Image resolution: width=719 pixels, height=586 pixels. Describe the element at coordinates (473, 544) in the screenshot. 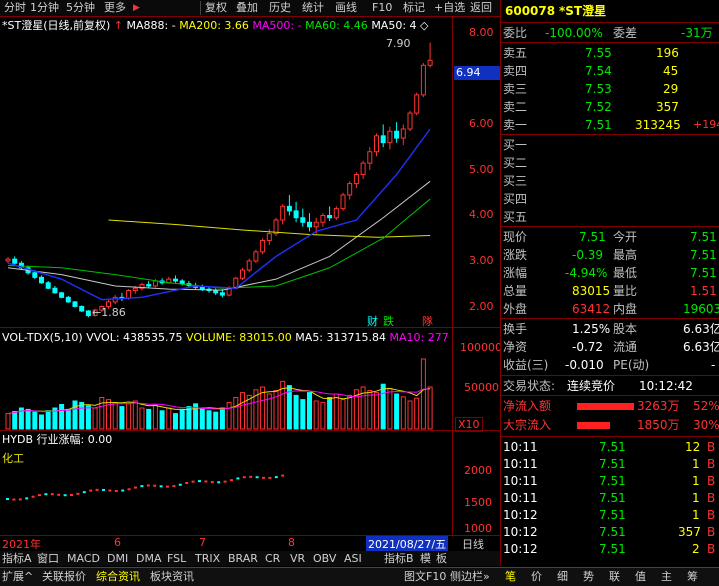

I see `period-label: 日线` at that location.